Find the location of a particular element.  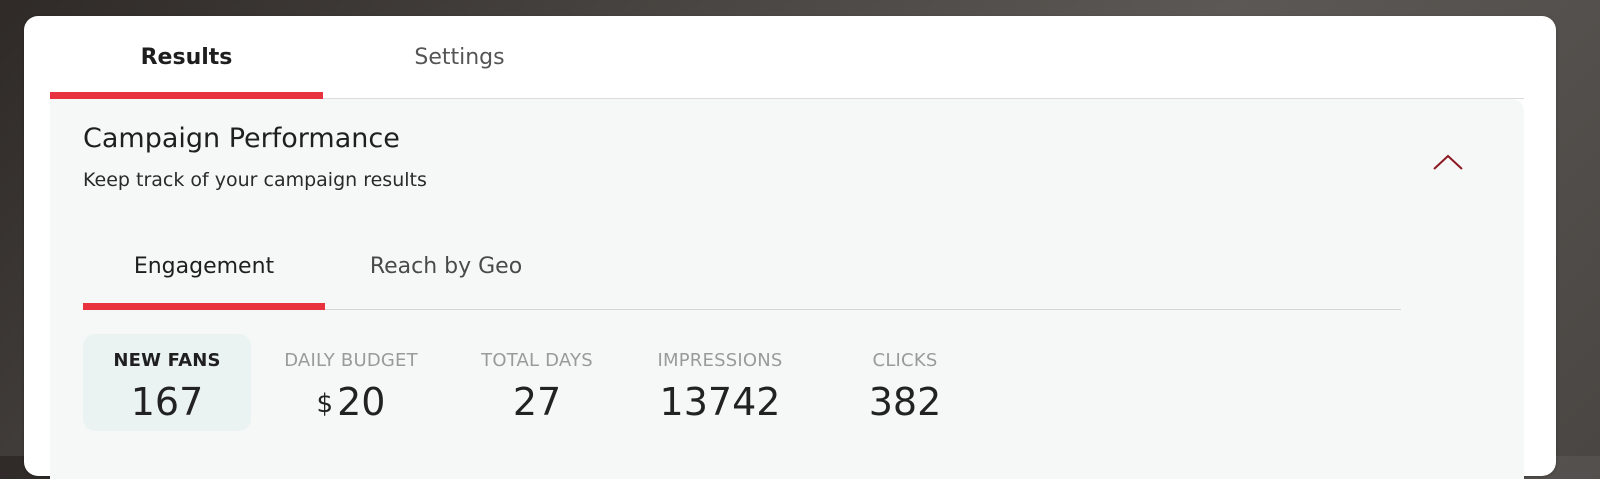

chevron-up-icon is located at coordinates (1448, 162).